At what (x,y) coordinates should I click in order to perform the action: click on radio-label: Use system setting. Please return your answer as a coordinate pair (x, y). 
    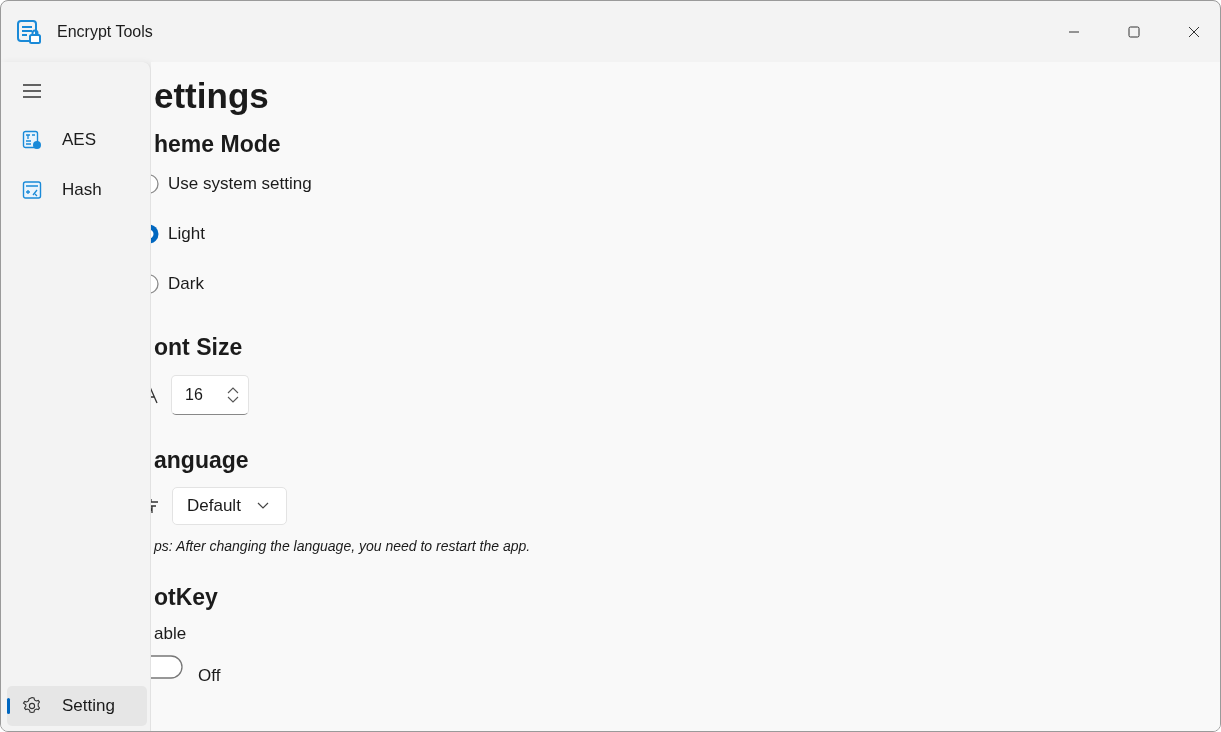
    Looking at the image, I should click on (240, 184).